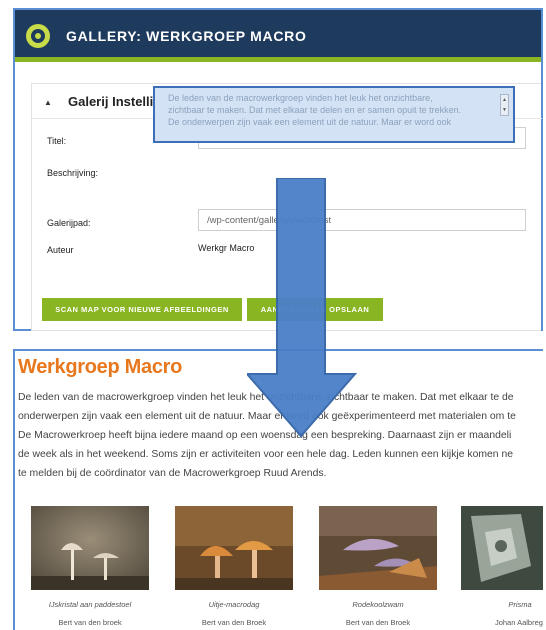  What do you see at coordinates (504, 105) in the screenshot?
I see `scrollbar: ▲ ▼` at bounding box center [504, 105].